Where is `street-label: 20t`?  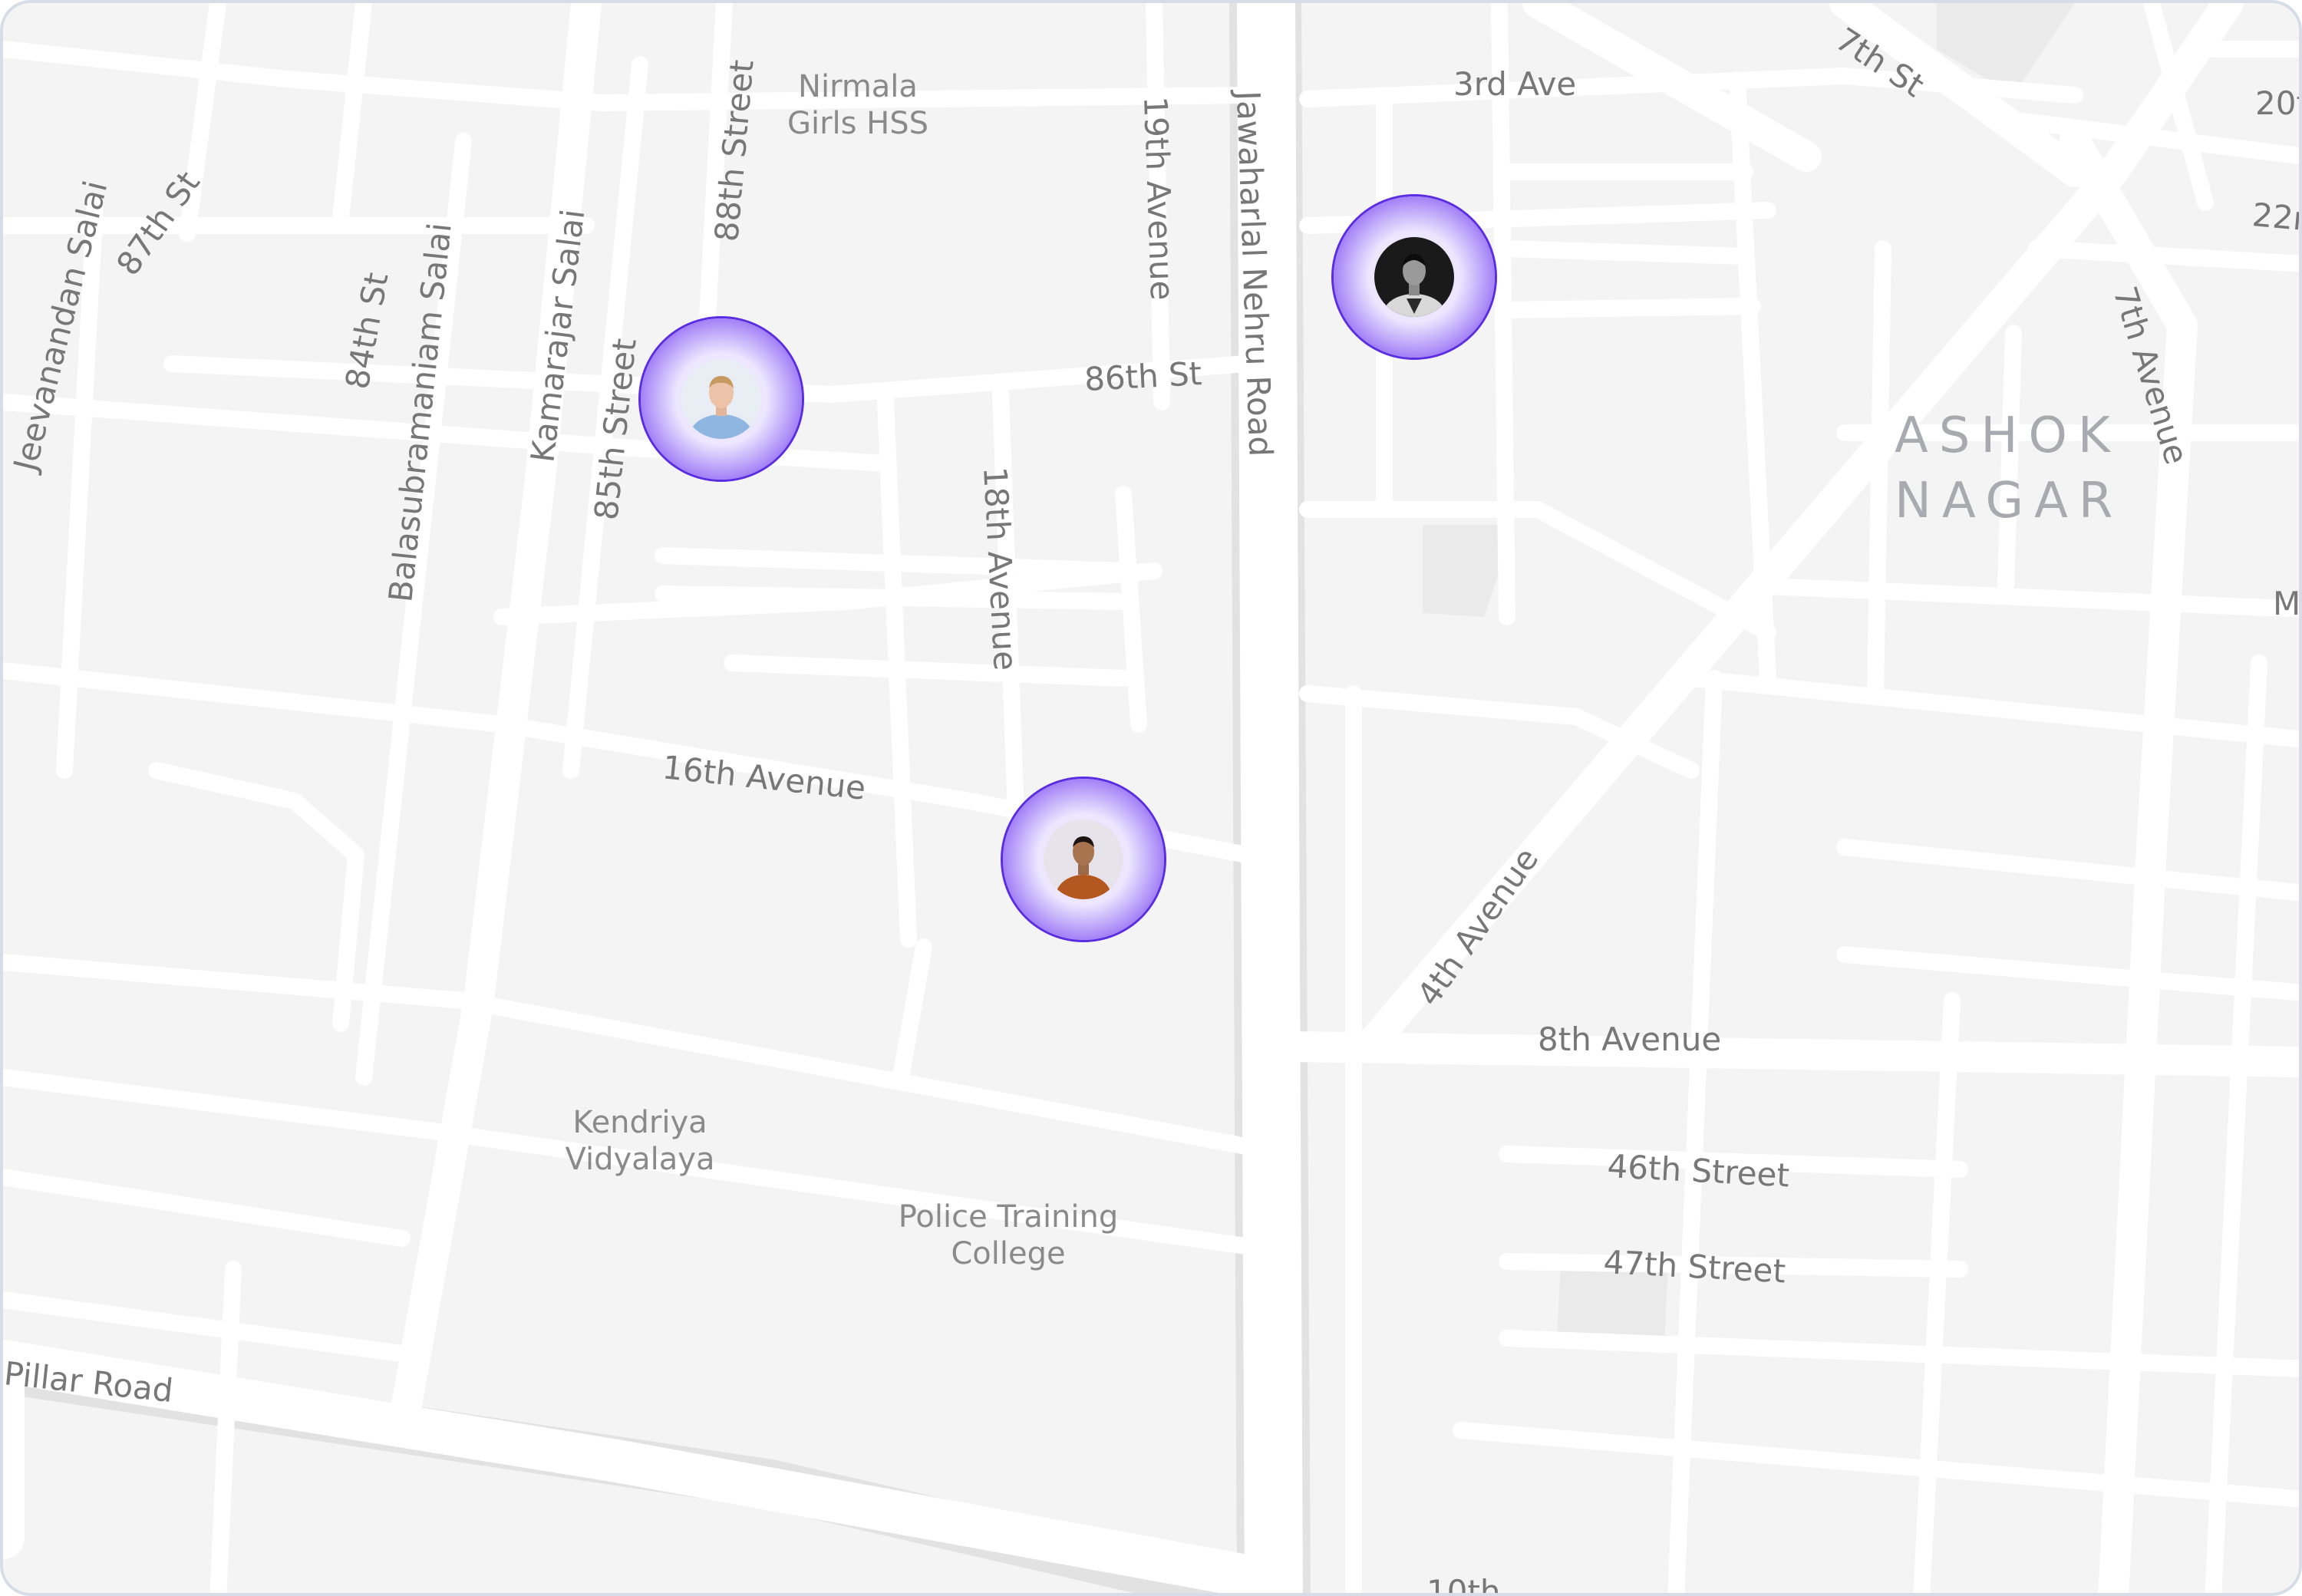 street-label: 20t is located at coordinates (2278, 103).